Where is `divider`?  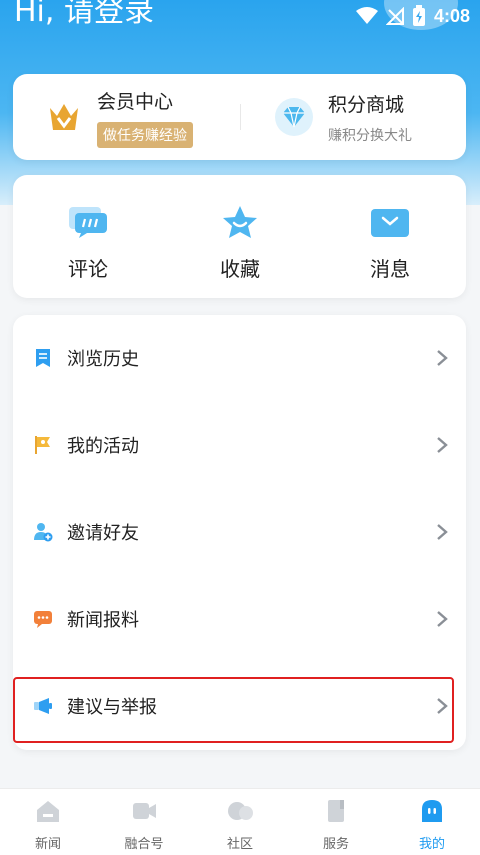
divider is located at coordinates (240, 117).